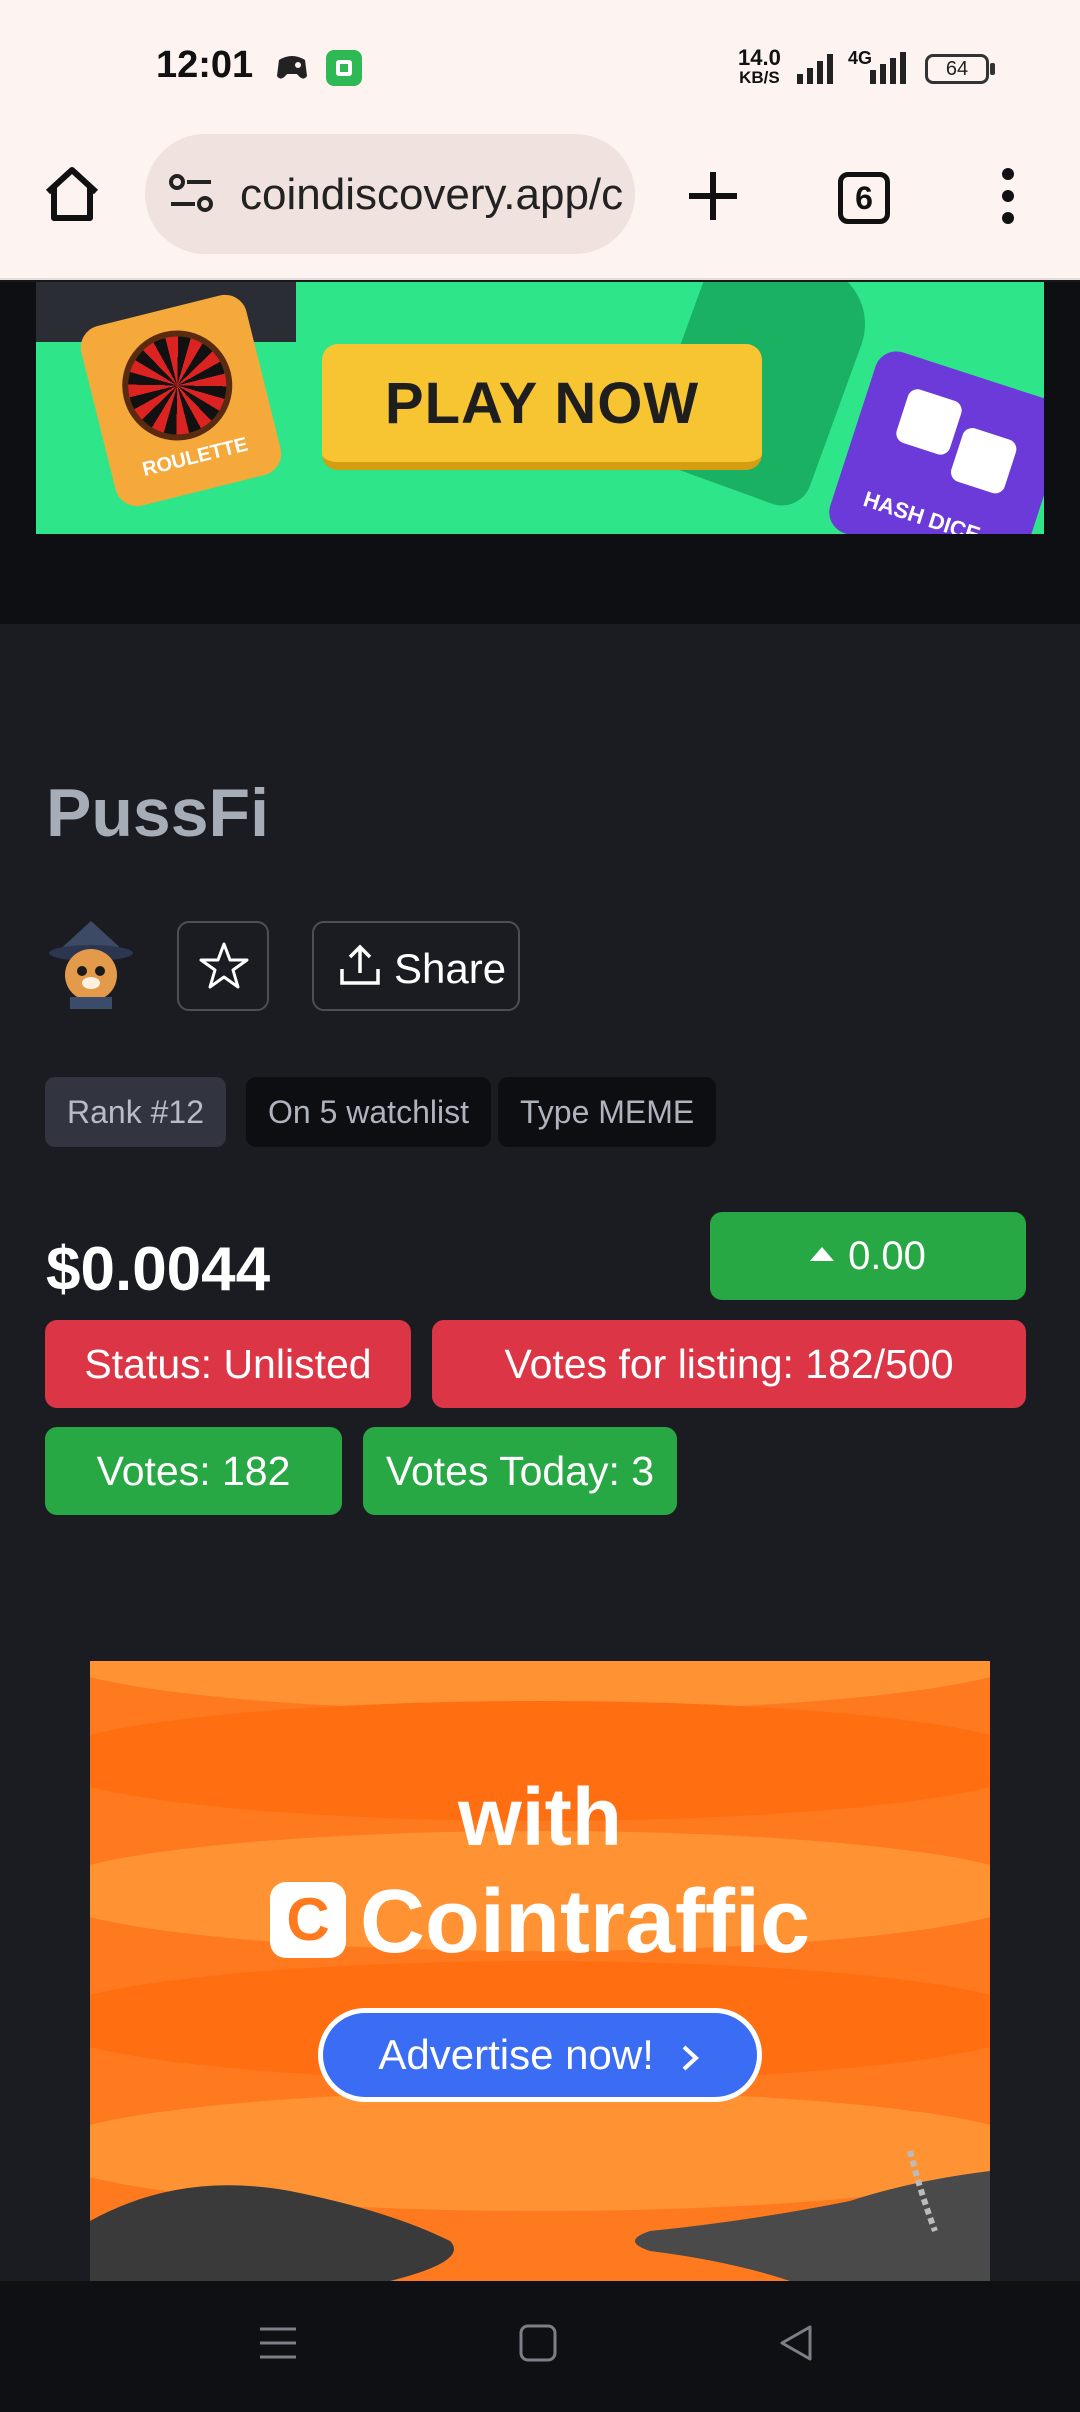  I want to click on address-bar: coindiscovery.app/c, so click(390, 194).